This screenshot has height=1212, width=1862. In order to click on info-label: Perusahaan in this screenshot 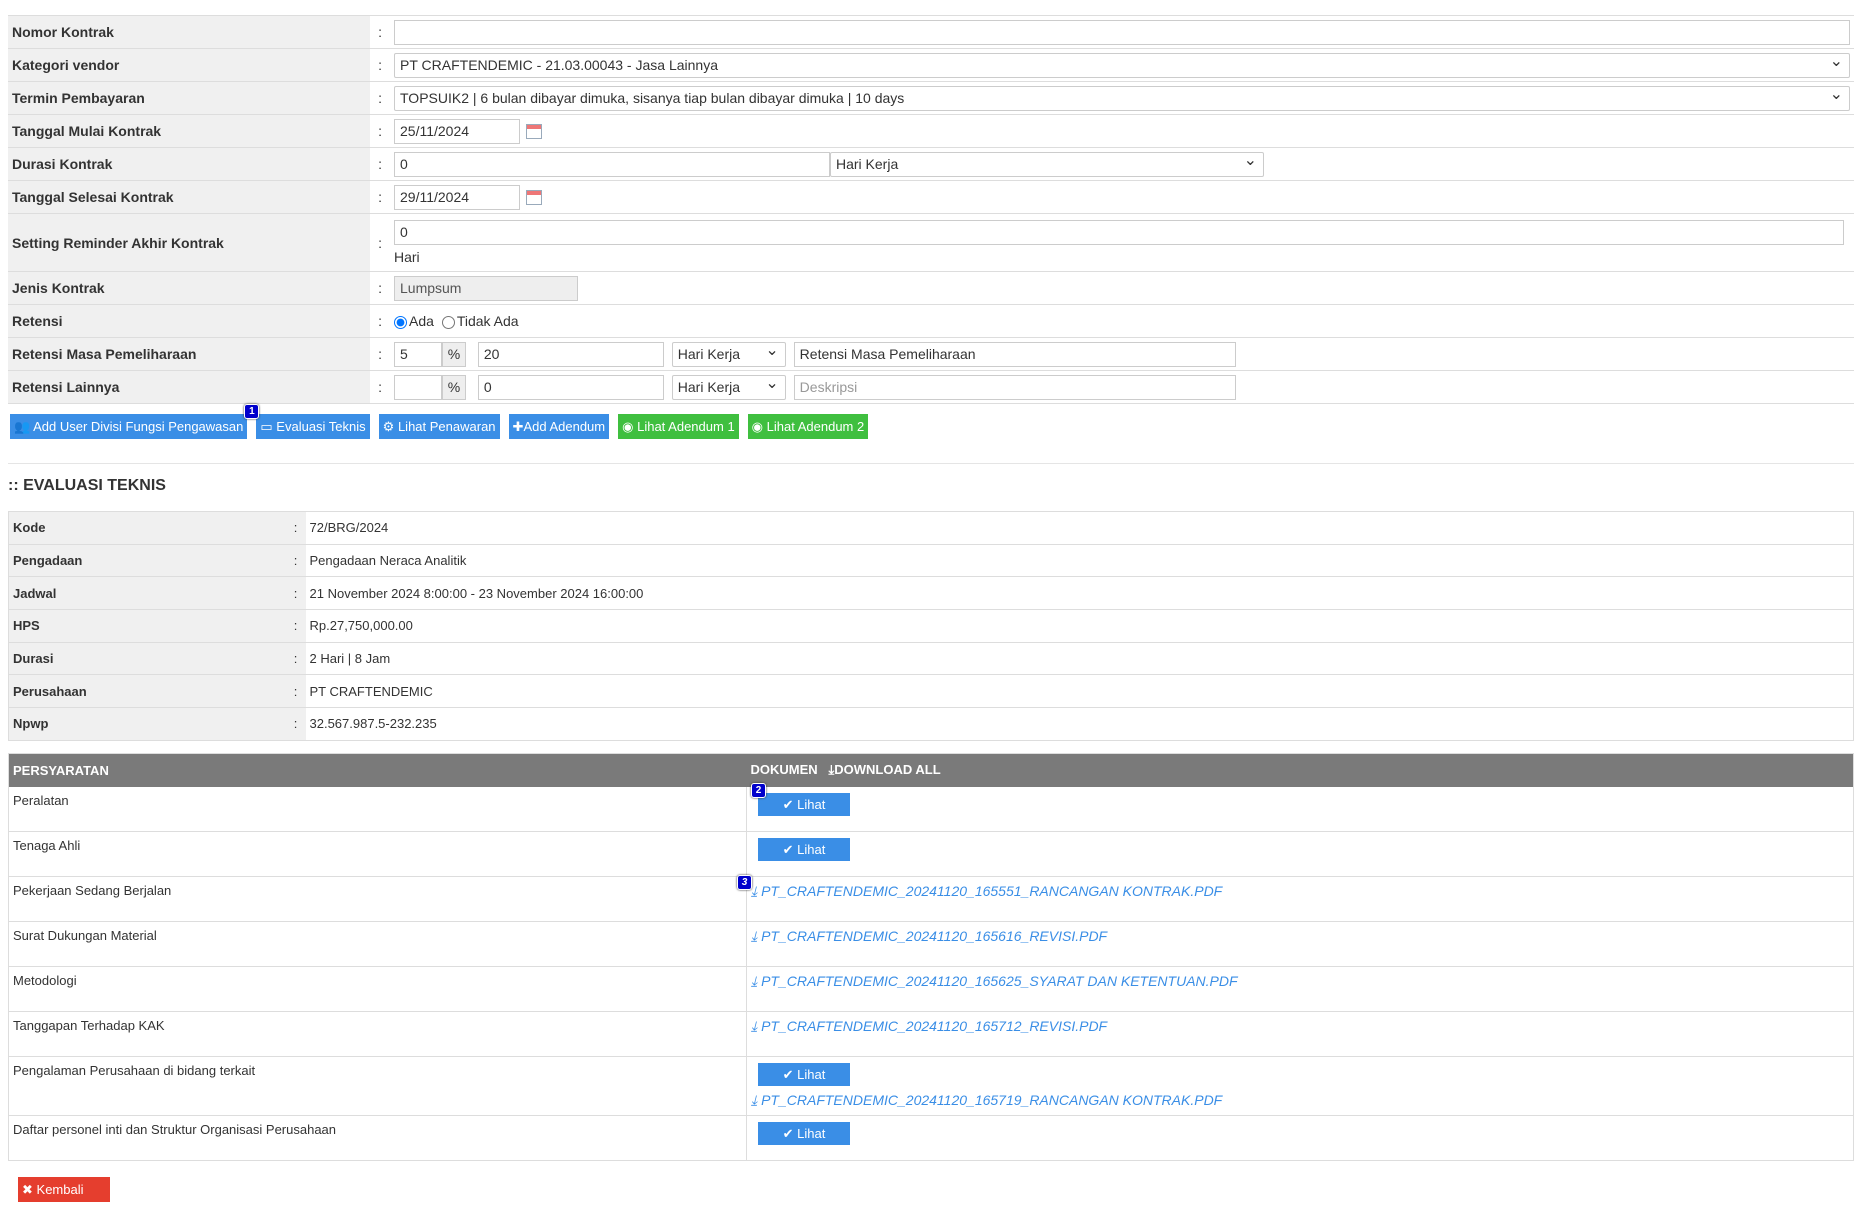, I will do `click(147, 691)`.